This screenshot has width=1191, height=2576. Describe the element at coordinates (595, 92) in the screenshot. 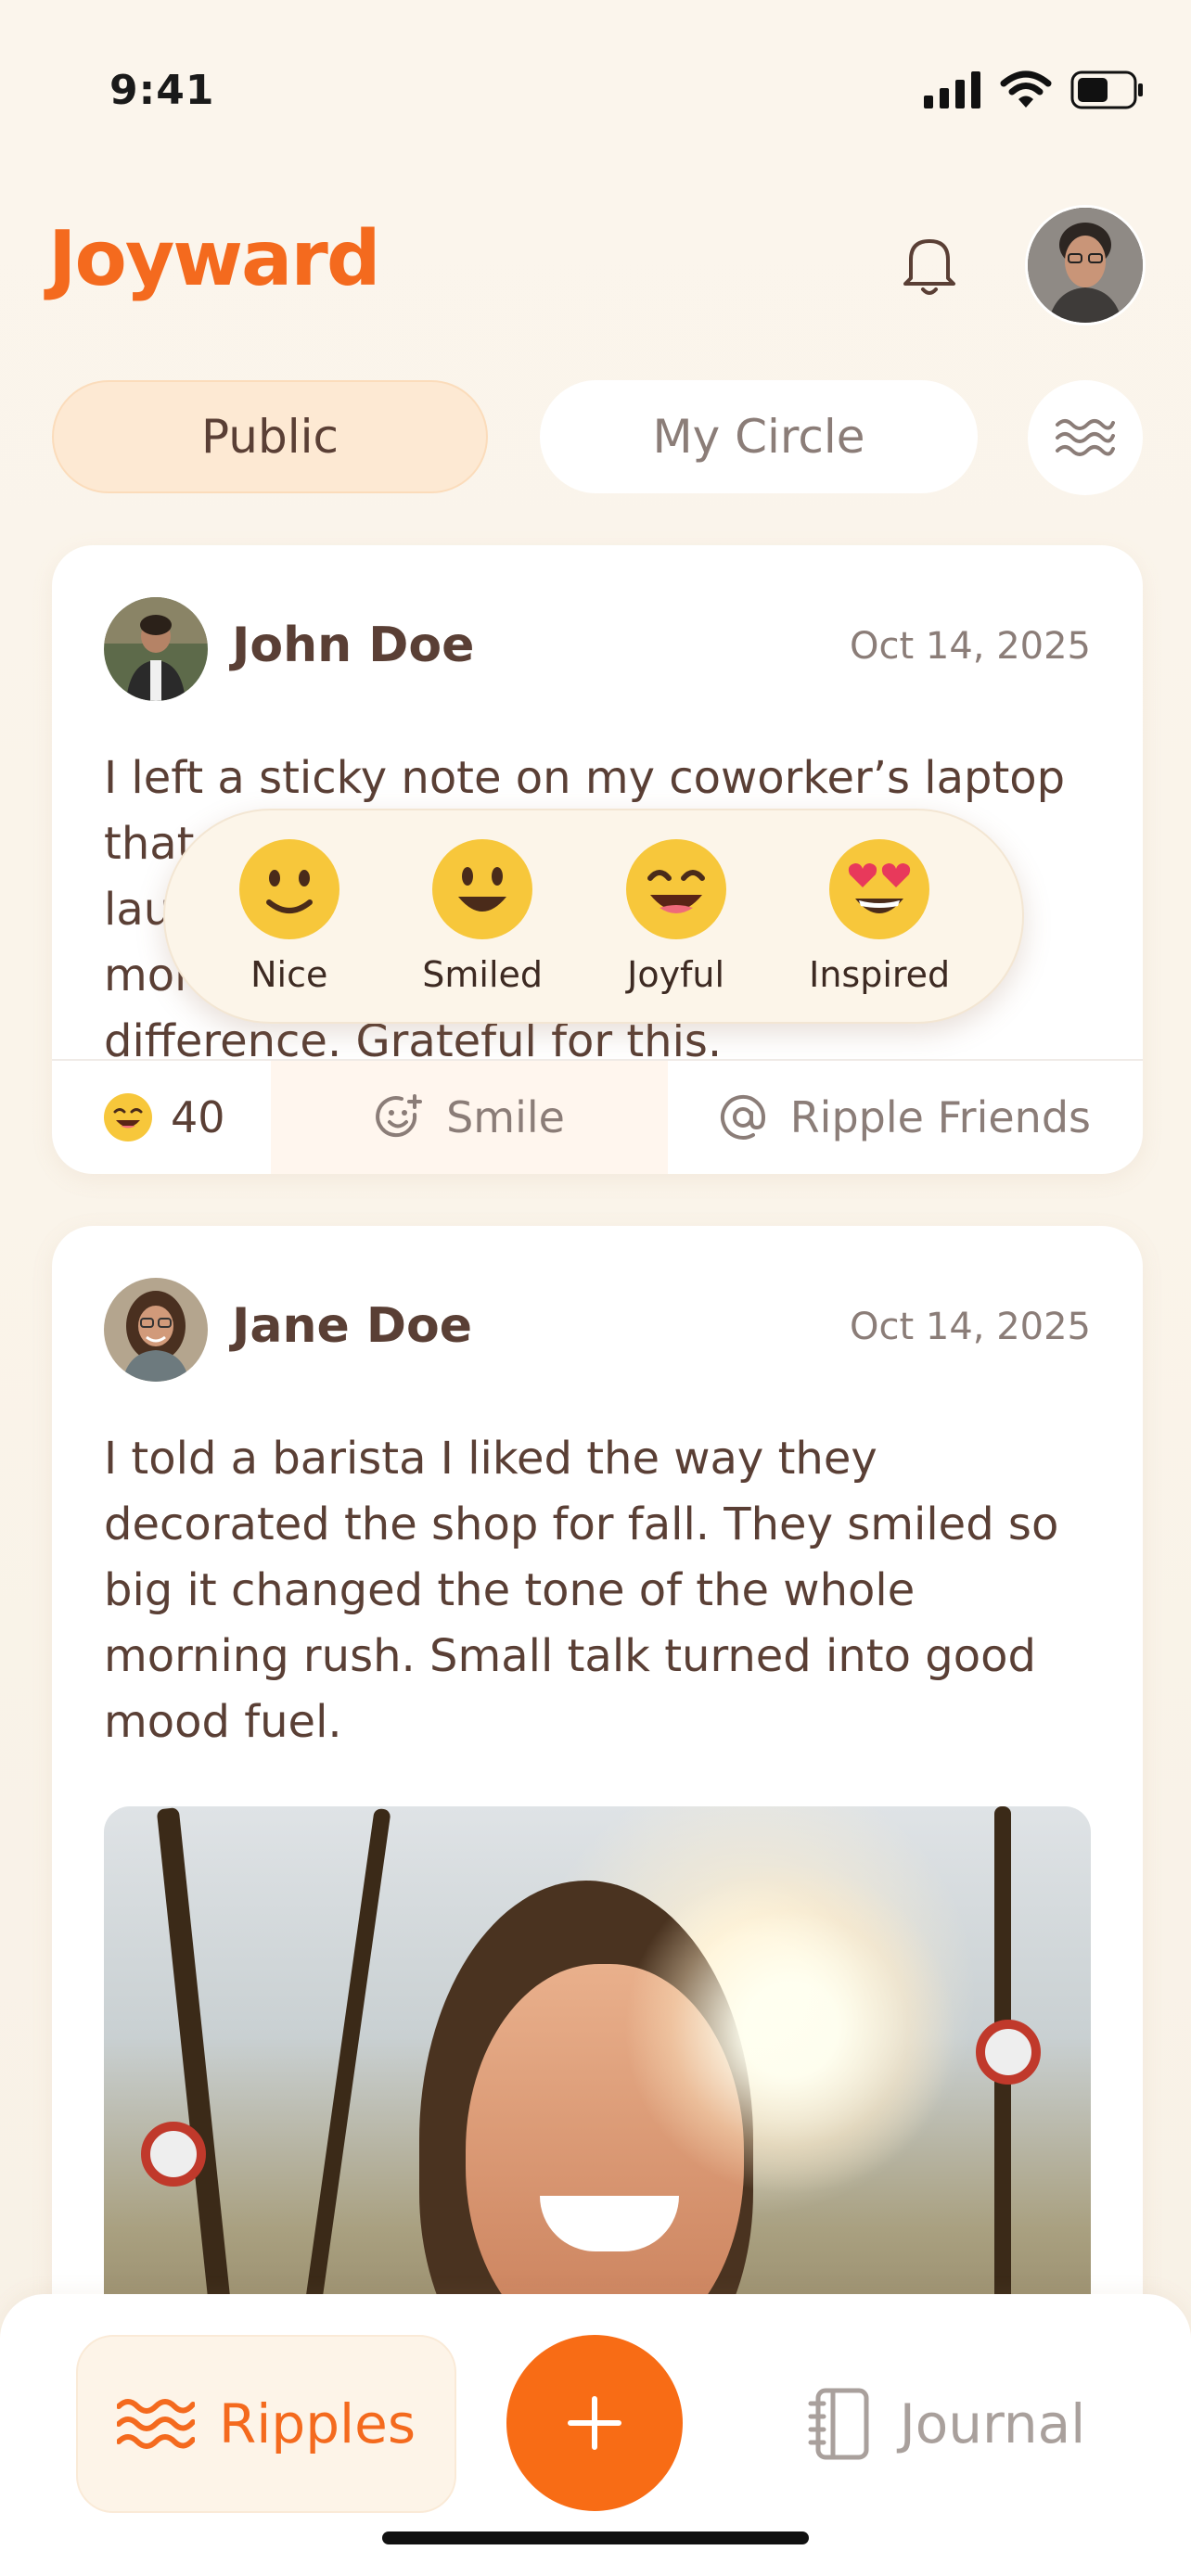

I see `status-bar: 9:41` at that location.